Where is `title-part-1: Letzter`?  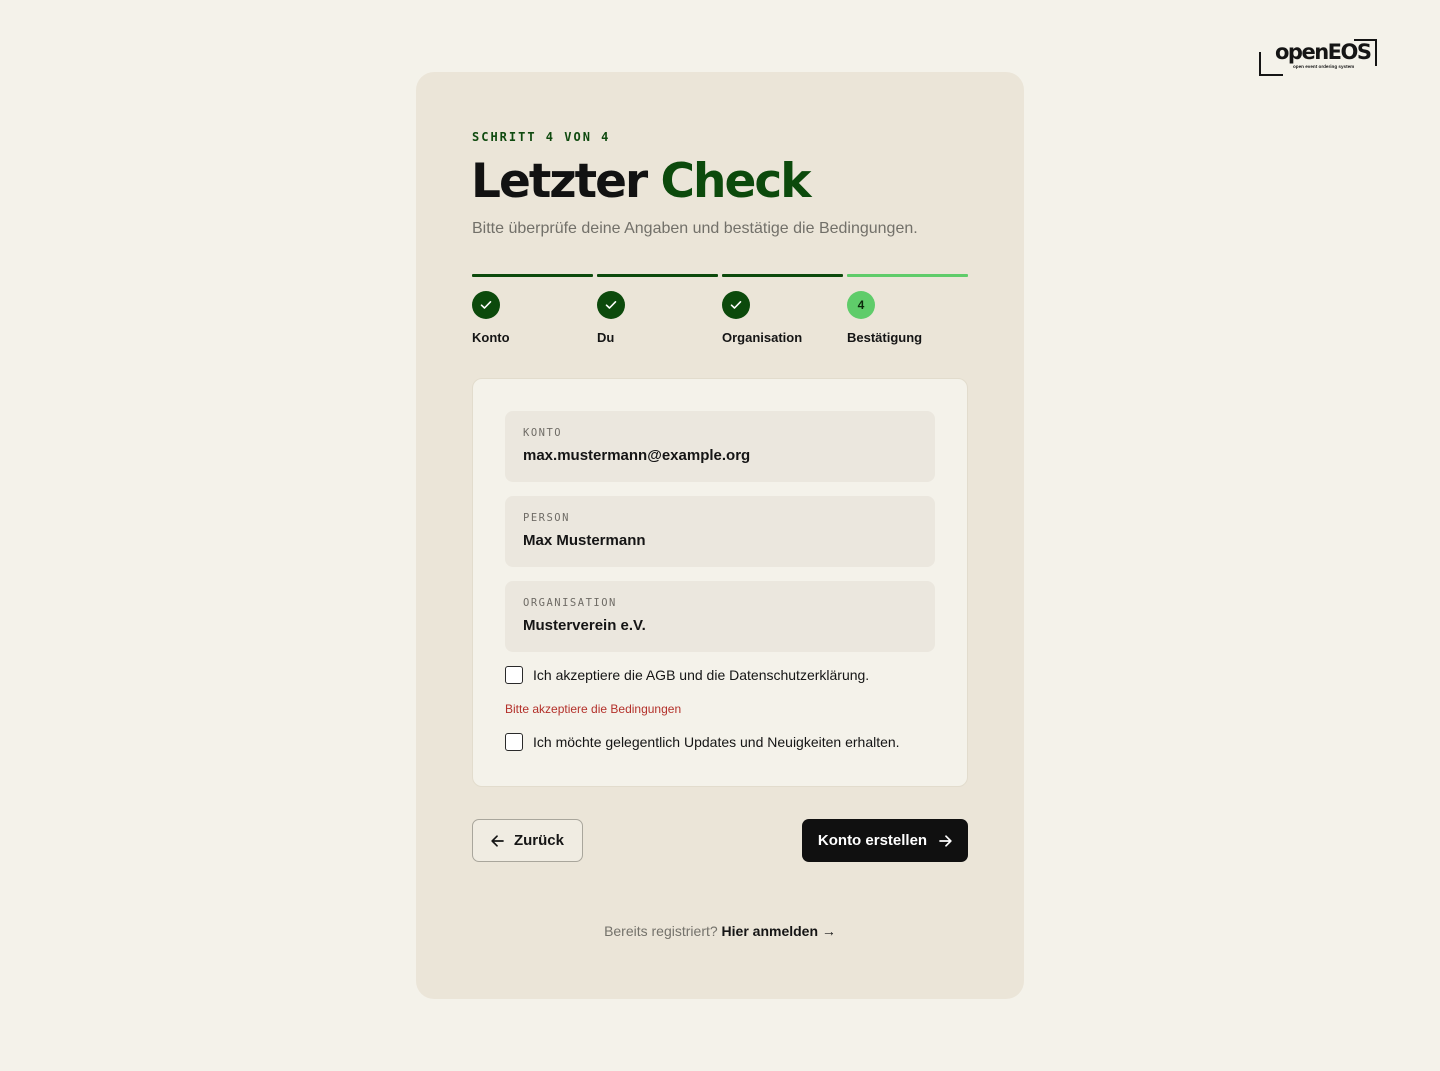
title-part-1: Letzter is located at coordinates (559, 181).